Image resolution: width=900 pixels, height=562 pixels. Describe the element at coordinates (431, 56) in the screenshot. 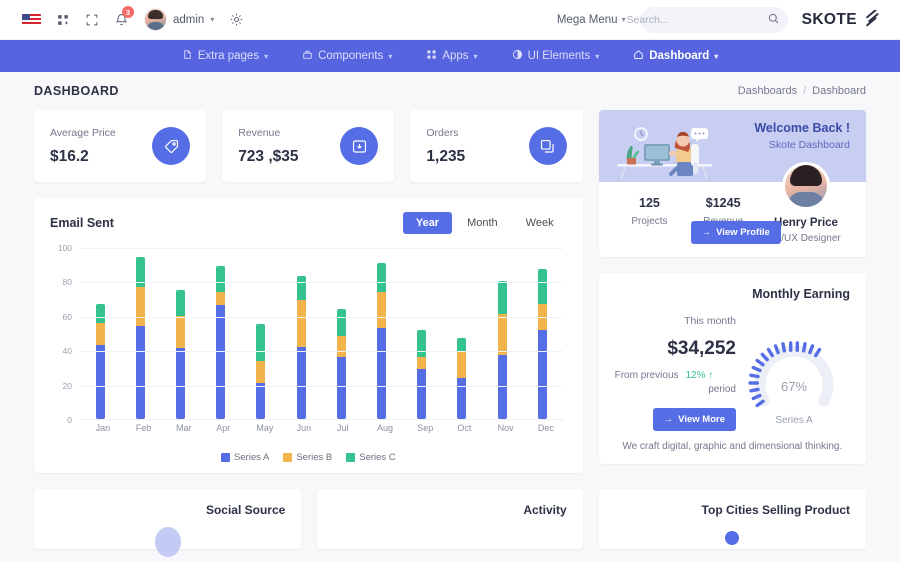

I see `apps-icon` at that location.